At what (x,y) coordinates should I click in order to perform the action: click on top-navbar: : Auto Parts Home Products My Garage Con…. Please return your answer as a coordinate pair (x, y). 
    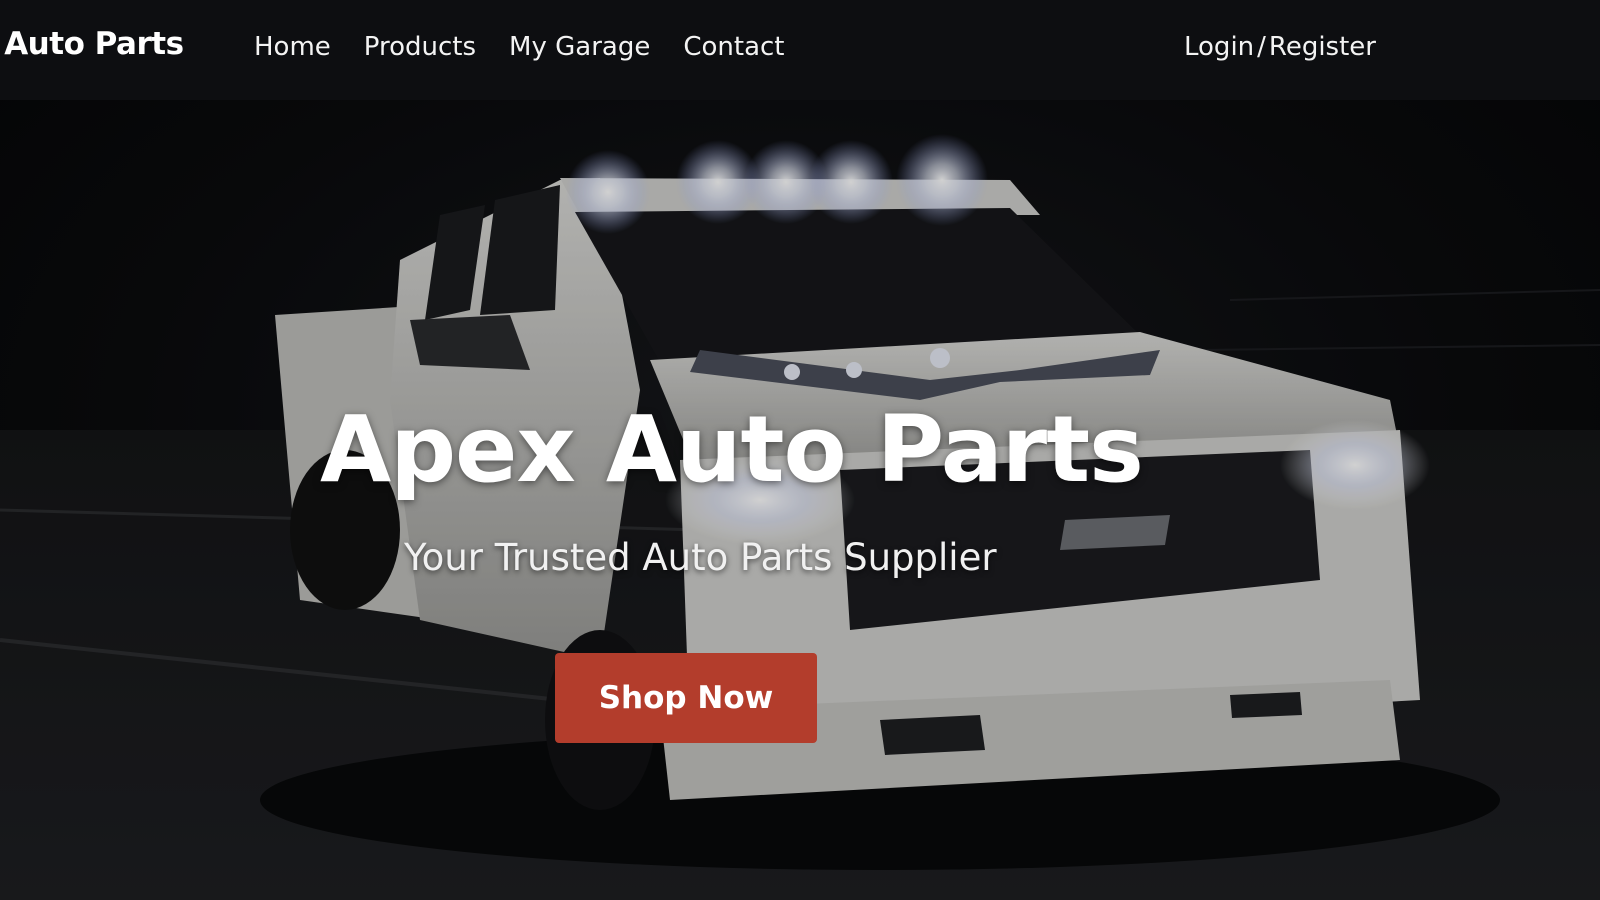
    Looking at the image, I should click on (800, 50).